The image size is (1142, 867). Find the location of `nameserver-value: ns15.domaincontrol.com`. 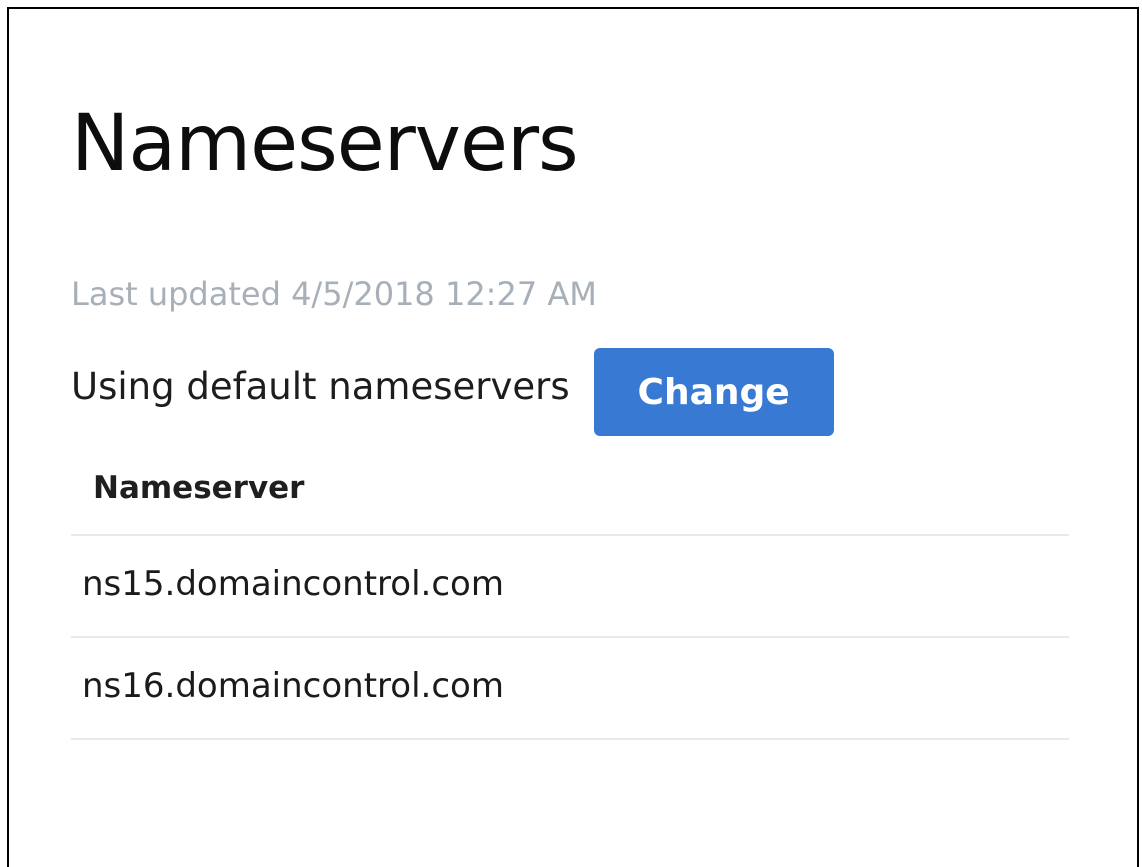

nameserver-value: ns15.domaincontrol.com is located at coordinates (293, 584).